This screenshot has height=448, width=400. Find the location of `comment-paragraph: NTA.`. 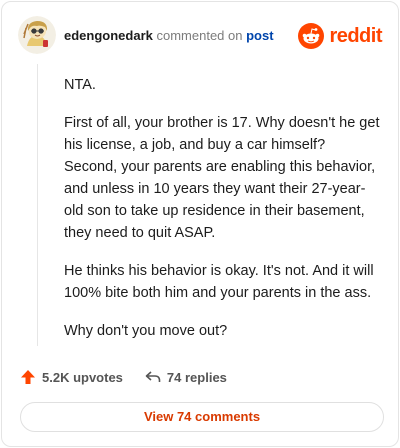

comment-paragraph: NTA. is located at coordinates (80, 85).